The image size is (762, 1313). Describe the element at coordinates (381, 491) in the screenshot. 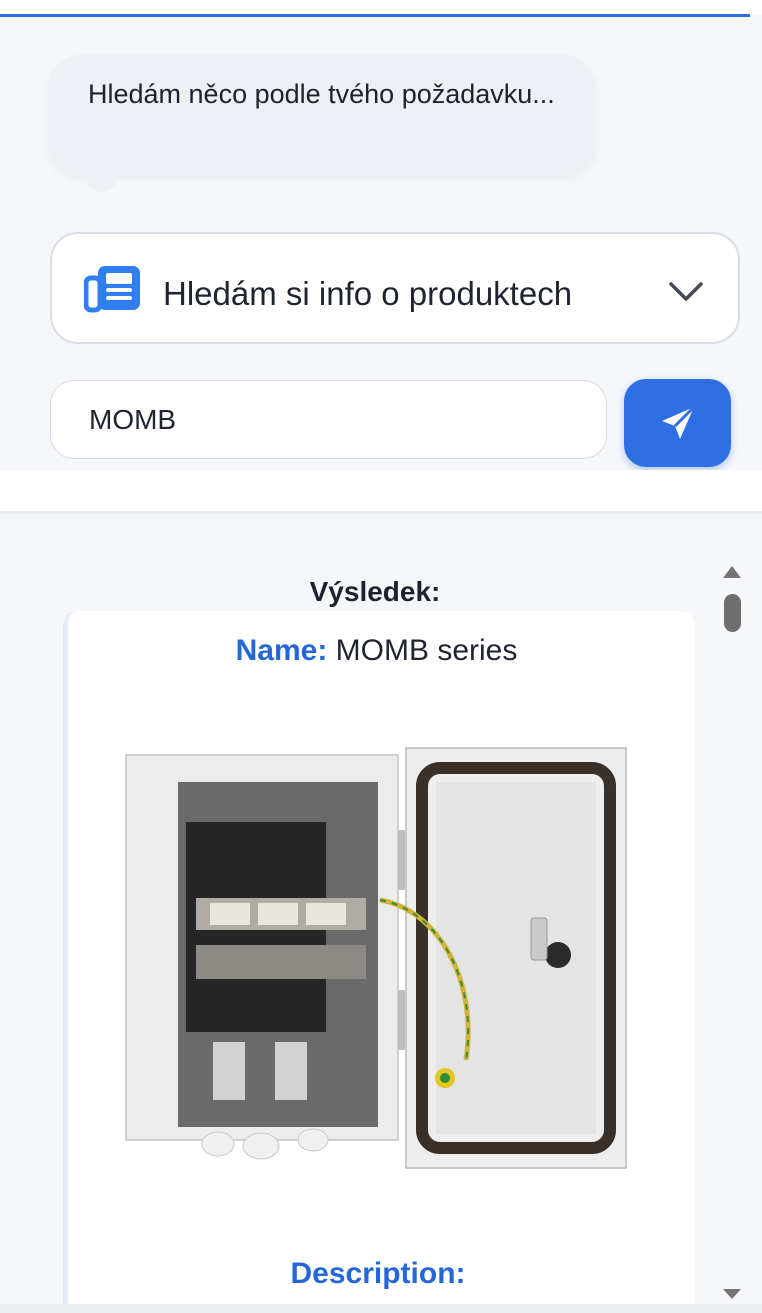

I see `section-separator` at that location.